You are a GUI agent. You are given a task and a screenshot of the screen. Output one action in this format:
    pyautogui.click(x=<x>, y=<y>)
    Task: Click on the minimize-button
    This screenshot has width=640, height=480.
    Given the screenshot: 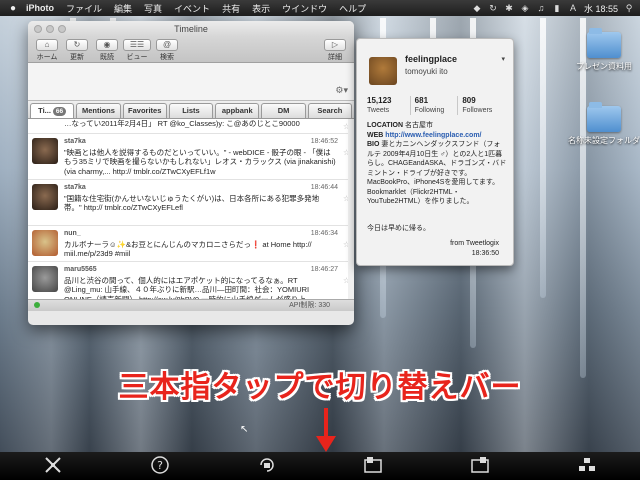 What is the action you would take?
    pyautogui.click(x=50, y=29)
    